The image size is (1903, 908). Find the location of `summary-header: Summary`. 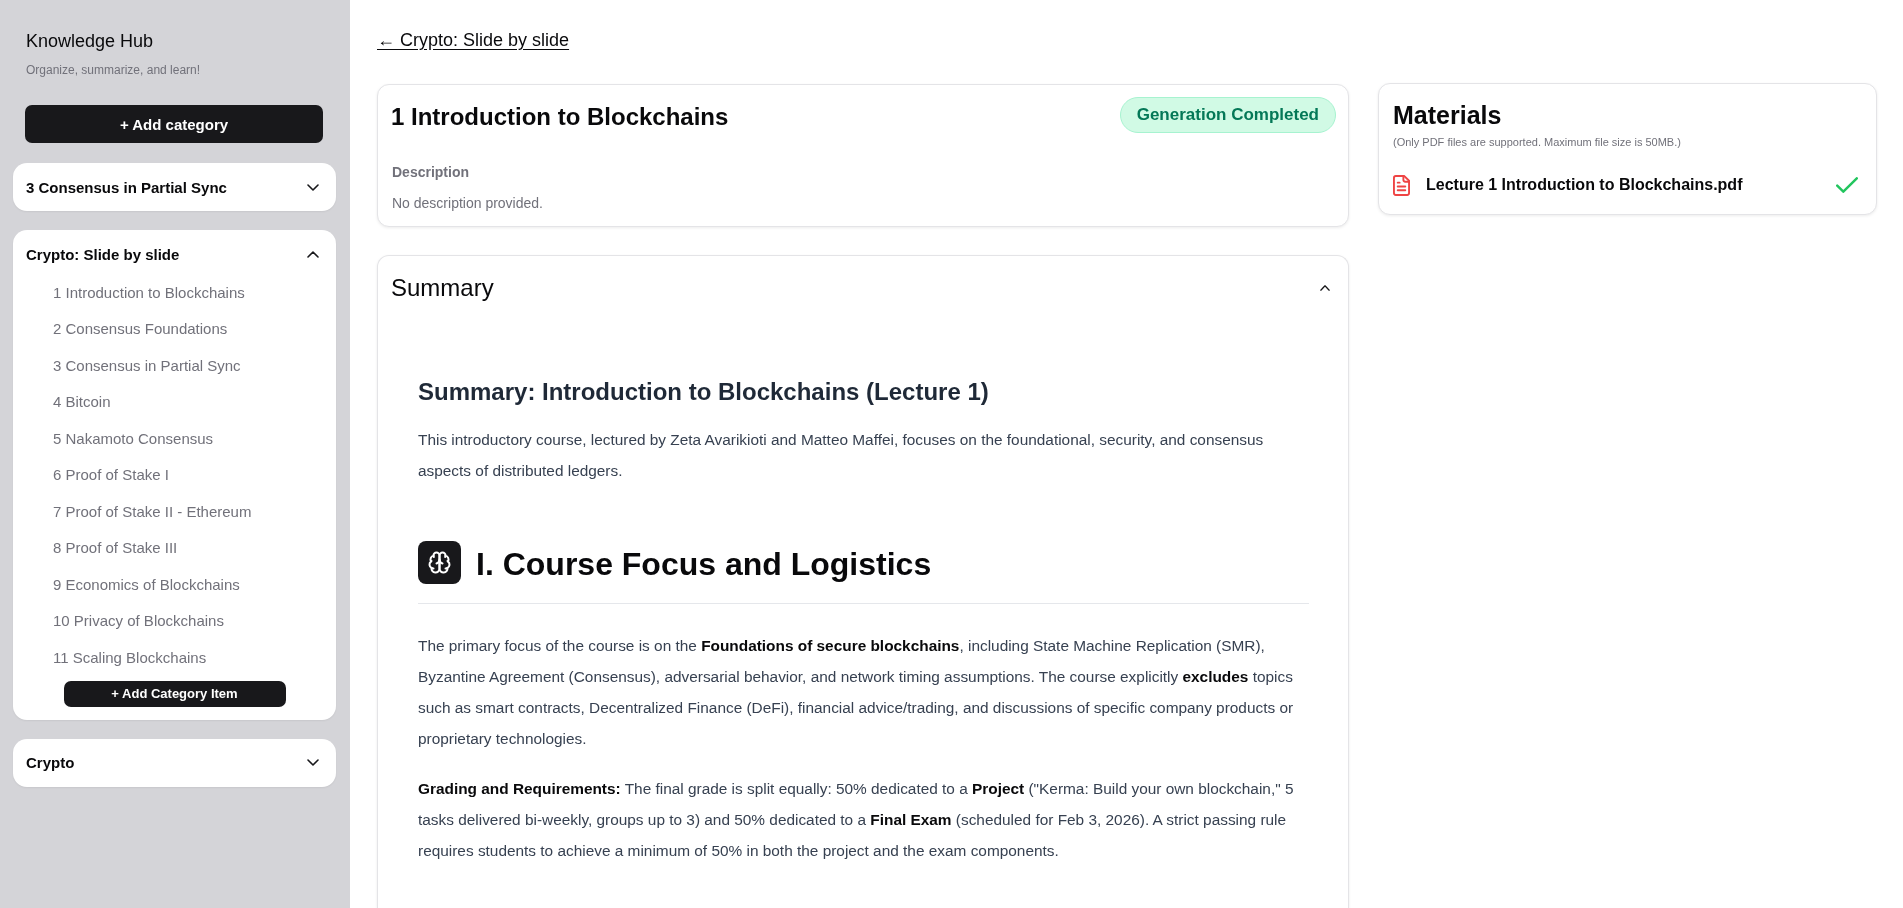

summary-header: Summary is located at coordinates (863, 288).